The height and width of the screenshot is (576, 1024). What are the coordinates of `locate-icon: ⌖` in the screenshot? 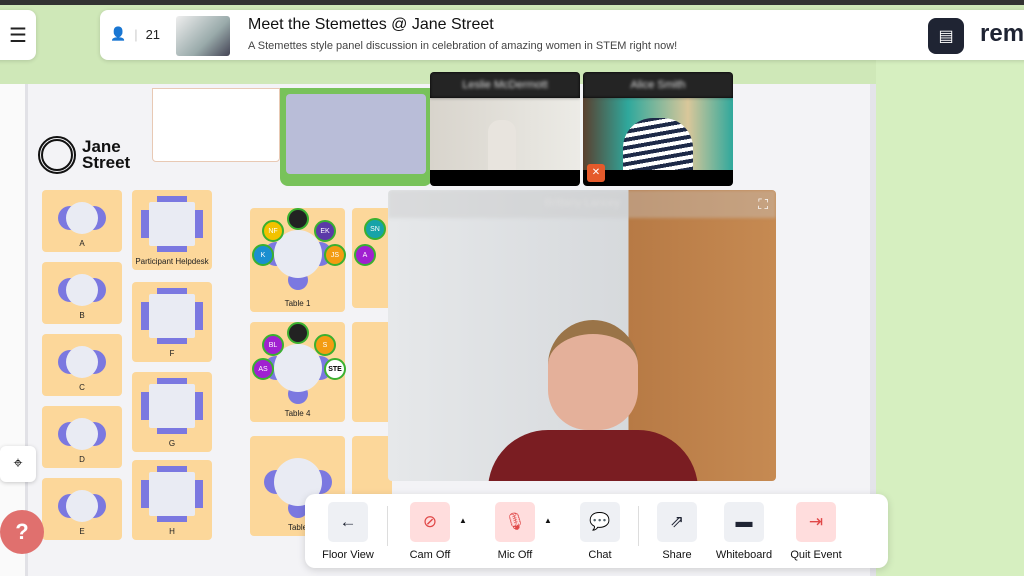 It's located at (18, 463).